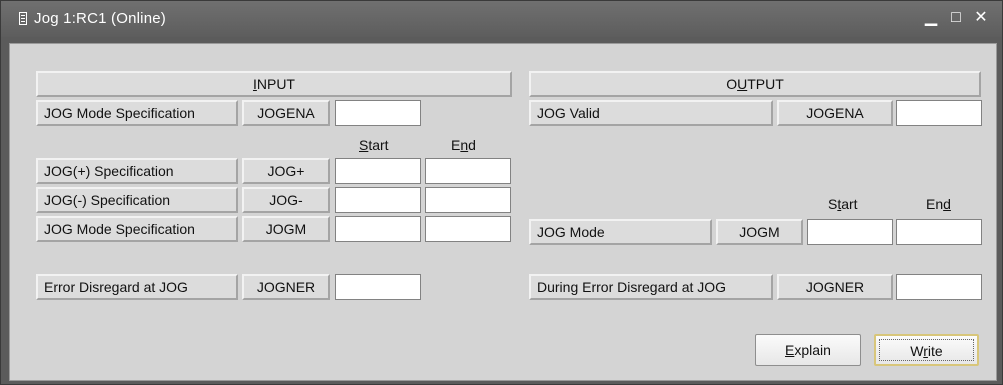 The height and width of the screenshot is (385, 1003). What do you see at coordinates (956, 18) in the screenshot?
I see `maximize-icon: □` at bounding box center [956, 18].